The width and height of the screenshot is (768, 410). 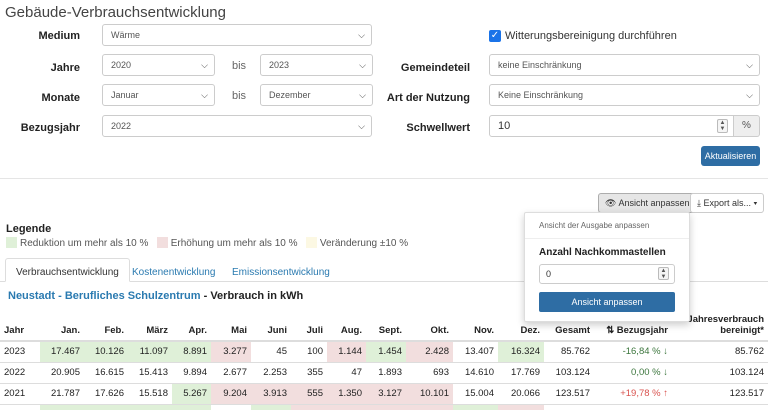 I want to click on table-cell: 17.467, so click(x=62, y=351).